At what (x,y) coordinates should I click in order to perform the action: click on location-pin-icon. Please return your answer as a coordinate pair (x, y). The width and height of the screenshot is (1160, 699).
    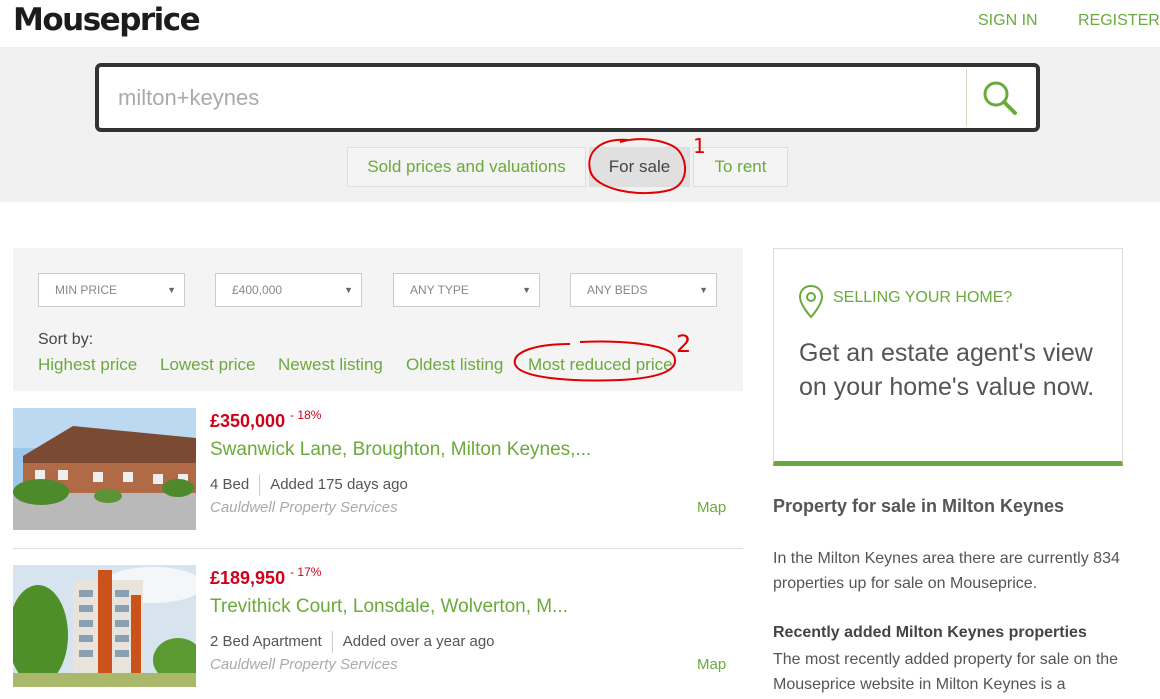
    Looking at the image, I should click on (811, 301).